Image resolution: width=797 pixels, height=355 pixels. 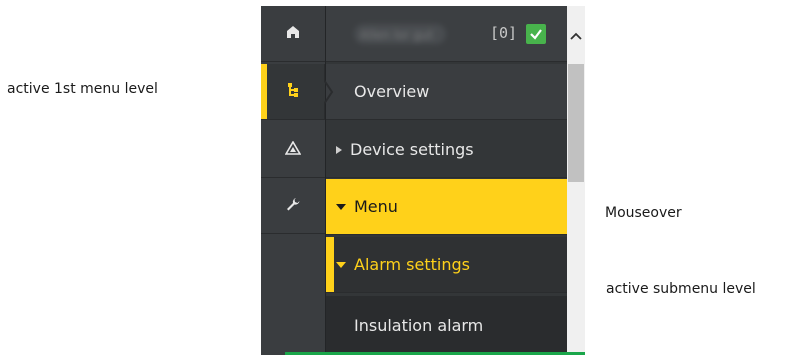 I want to click on menu-item-device-settings: Device settings, so click(x=446, y=150).